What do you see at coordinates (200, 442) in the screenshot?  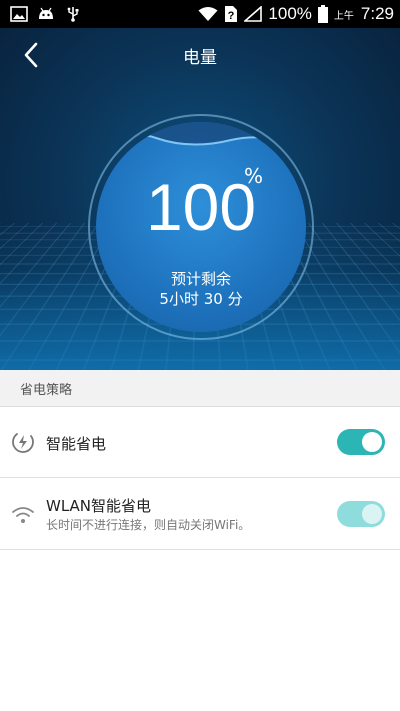 I see `setting-row-smart-saving: 智能省电` at bounding box center [200, 442].